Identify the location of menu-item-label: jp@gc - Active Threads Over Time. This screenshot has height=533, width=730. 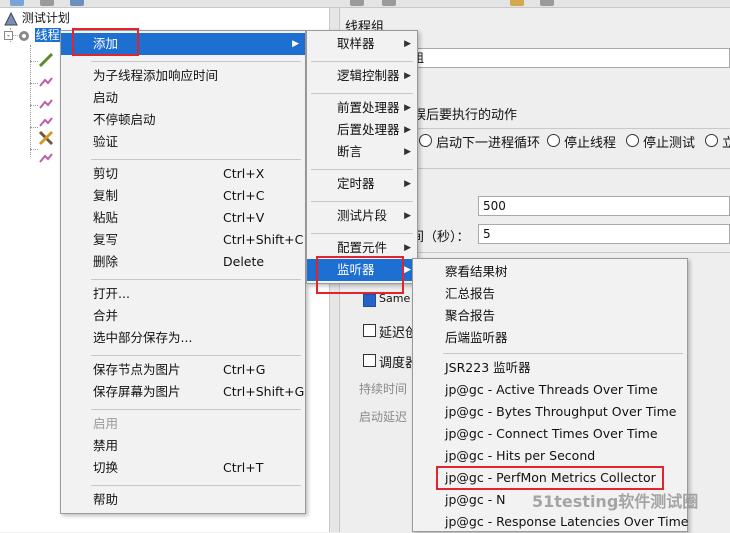
(551, 389).